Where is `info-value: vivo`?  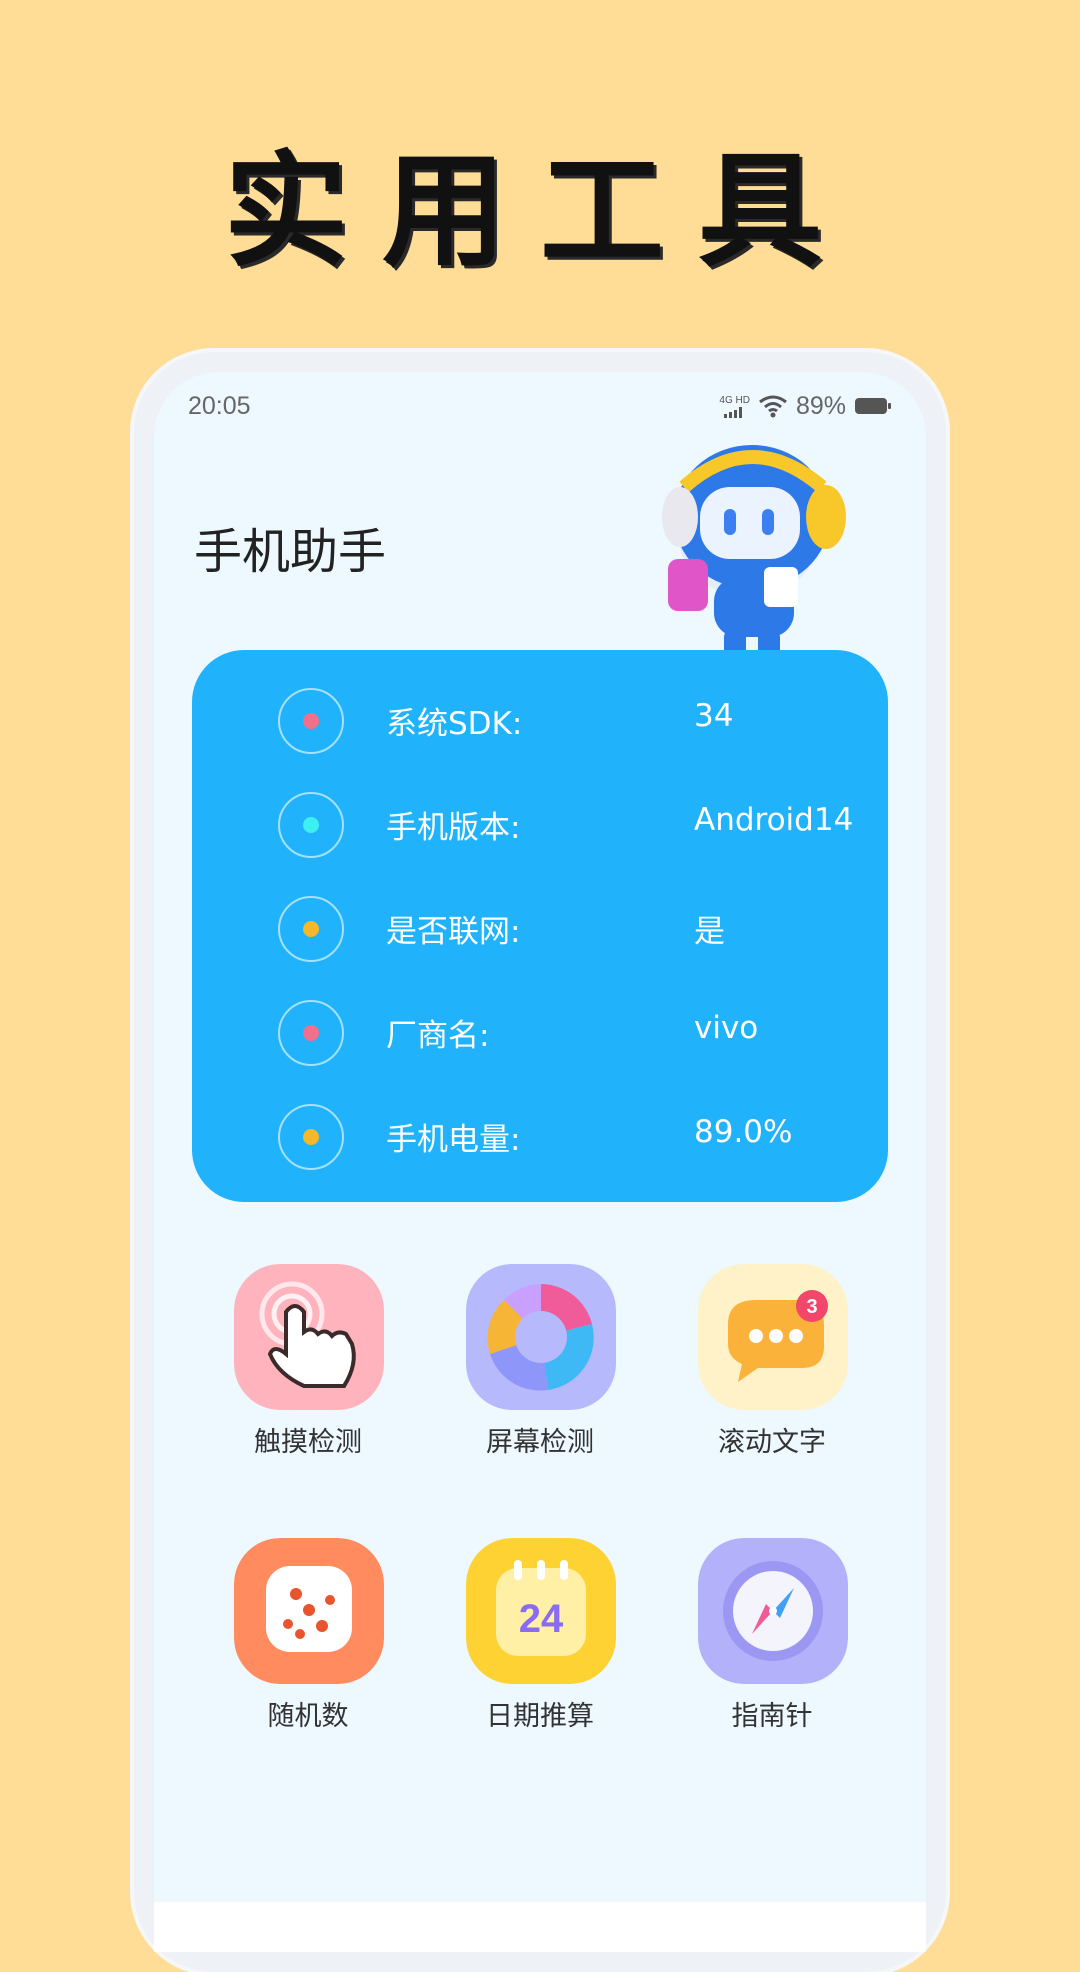
info-value: vivo is located at coordinates (726, 1028).